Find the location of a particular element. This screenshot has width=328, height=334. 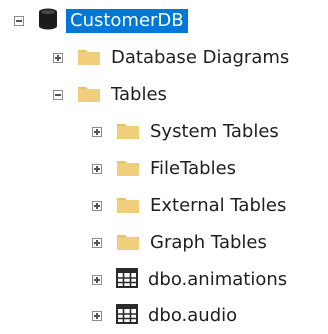

tree-node-label: CustomerDB is located at coordinates (127, 20).